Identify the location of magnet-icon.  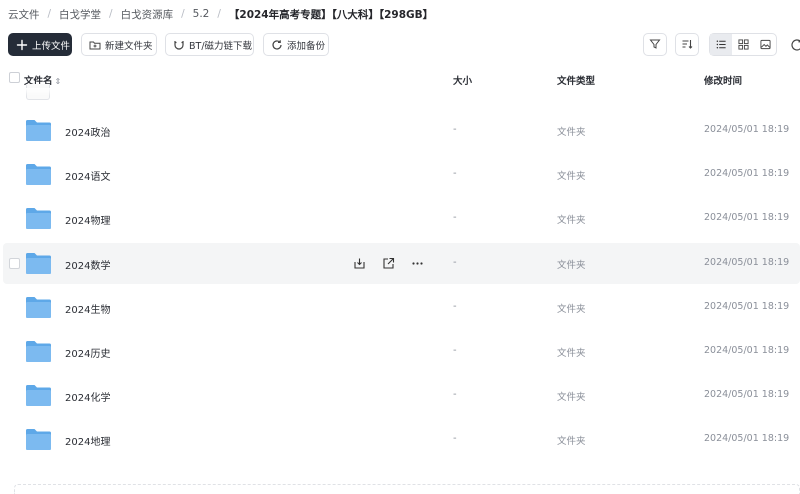
(179, 45).